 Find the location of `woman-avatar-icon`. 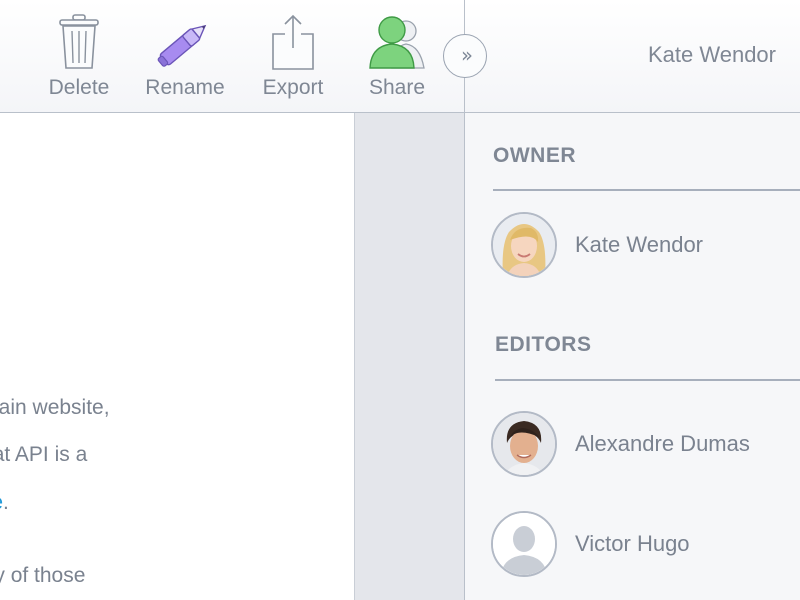

woman-avatar-icon is located at coordinates (524, 245).